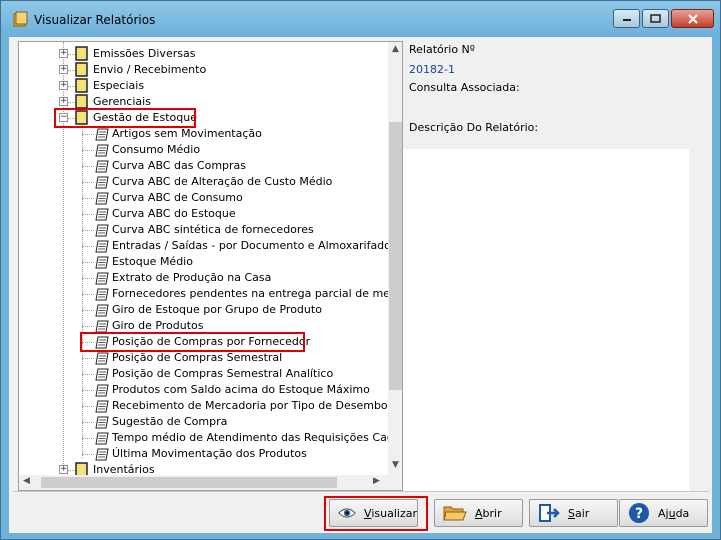 The width and height of the screenshot is (721, 540). I want to click on app-icon, so click(20, 19).